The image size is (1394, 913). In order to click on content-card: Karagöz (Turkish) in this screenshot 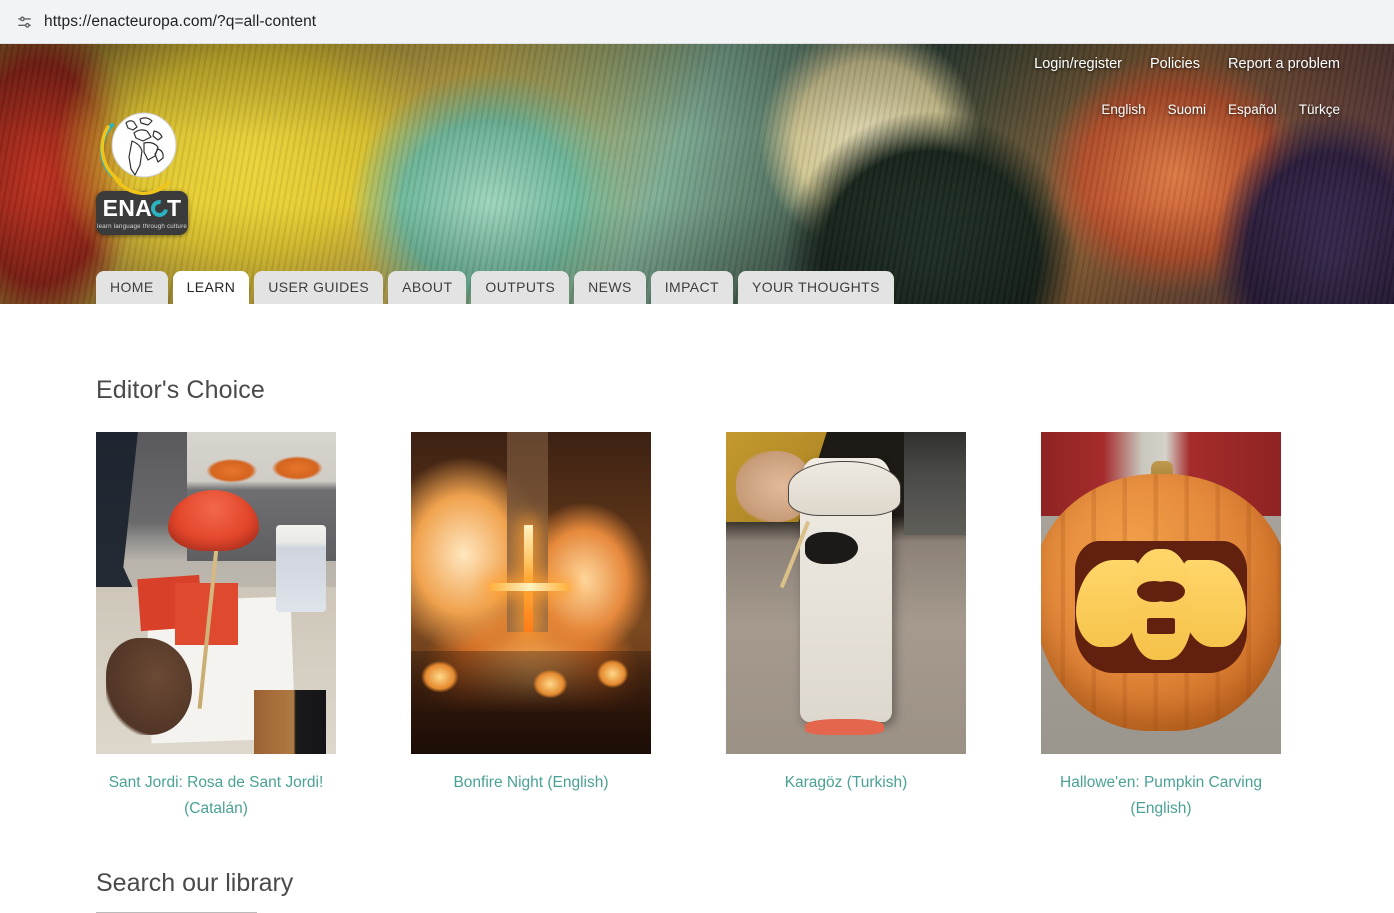, I will do `click(846, 627)`.